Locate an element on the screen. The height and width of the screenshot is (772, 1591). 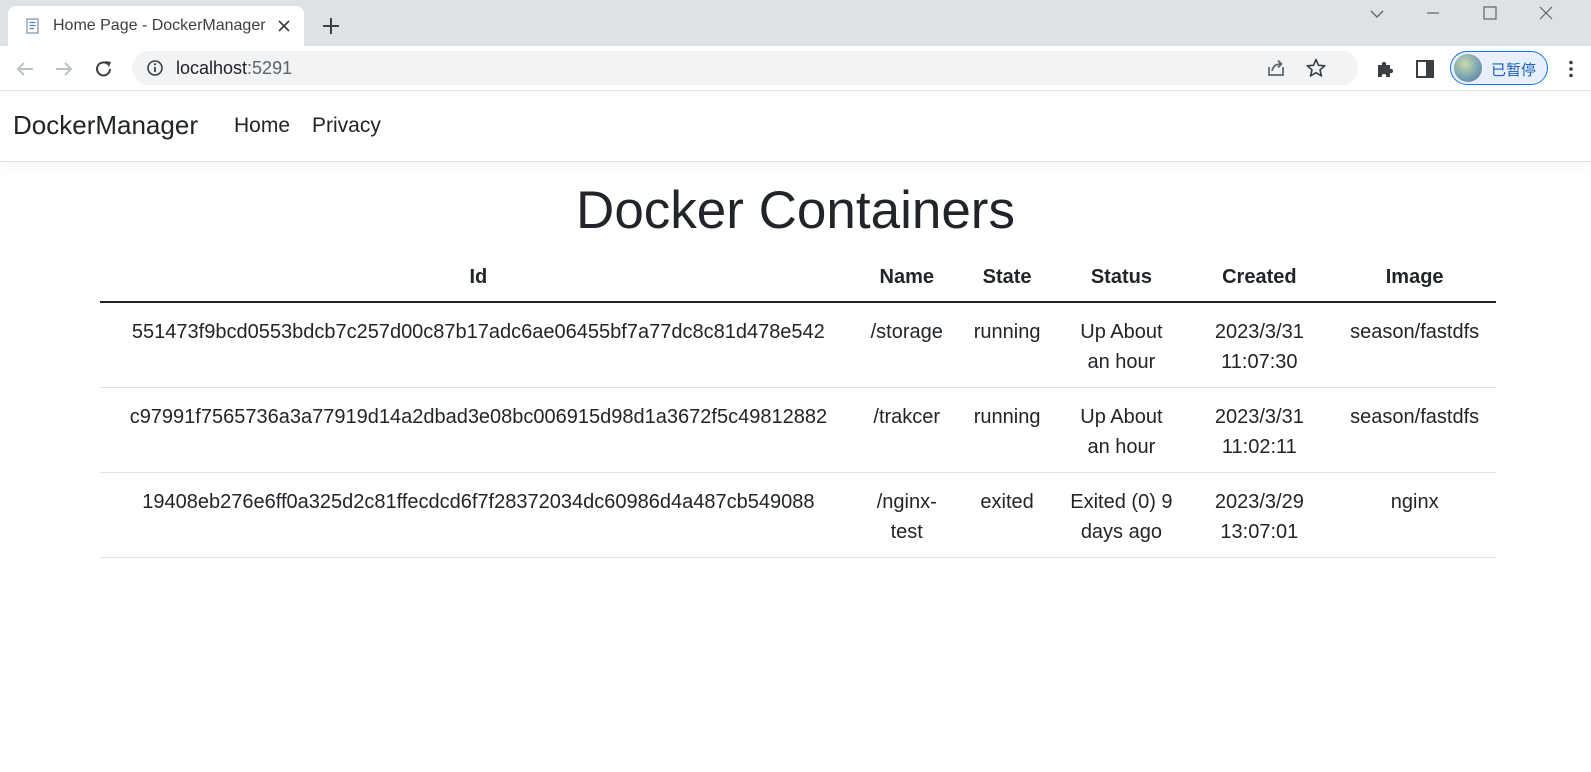
nav-link-home: Home is located at coordinates (262, 126).